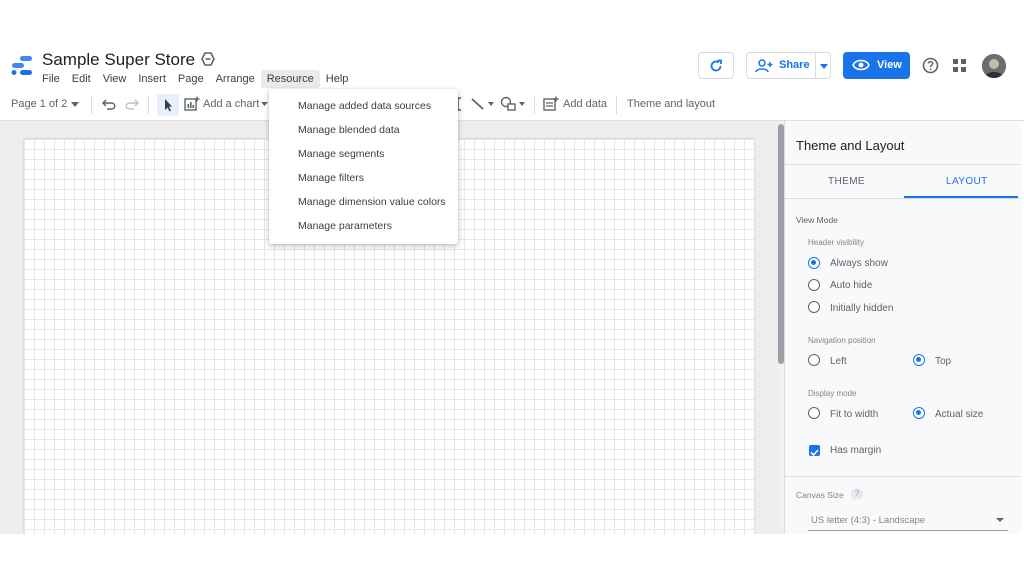 The image size is (1024, 576). What do you see at coordinates (478, 104) in the screenshot?
I see `line-tool-icon` at bounding box center [478, 104].